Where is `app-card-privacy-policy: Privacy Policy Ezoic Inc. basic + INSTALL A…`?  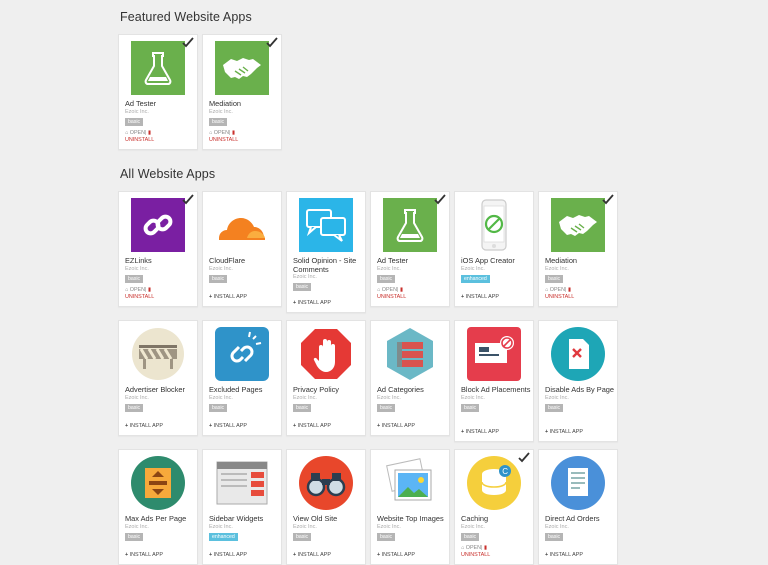
app-card-privacy-policy: Privacy Policy Ezoic Inc. basic + INSTALL A… is located at coordinates (326, 378).